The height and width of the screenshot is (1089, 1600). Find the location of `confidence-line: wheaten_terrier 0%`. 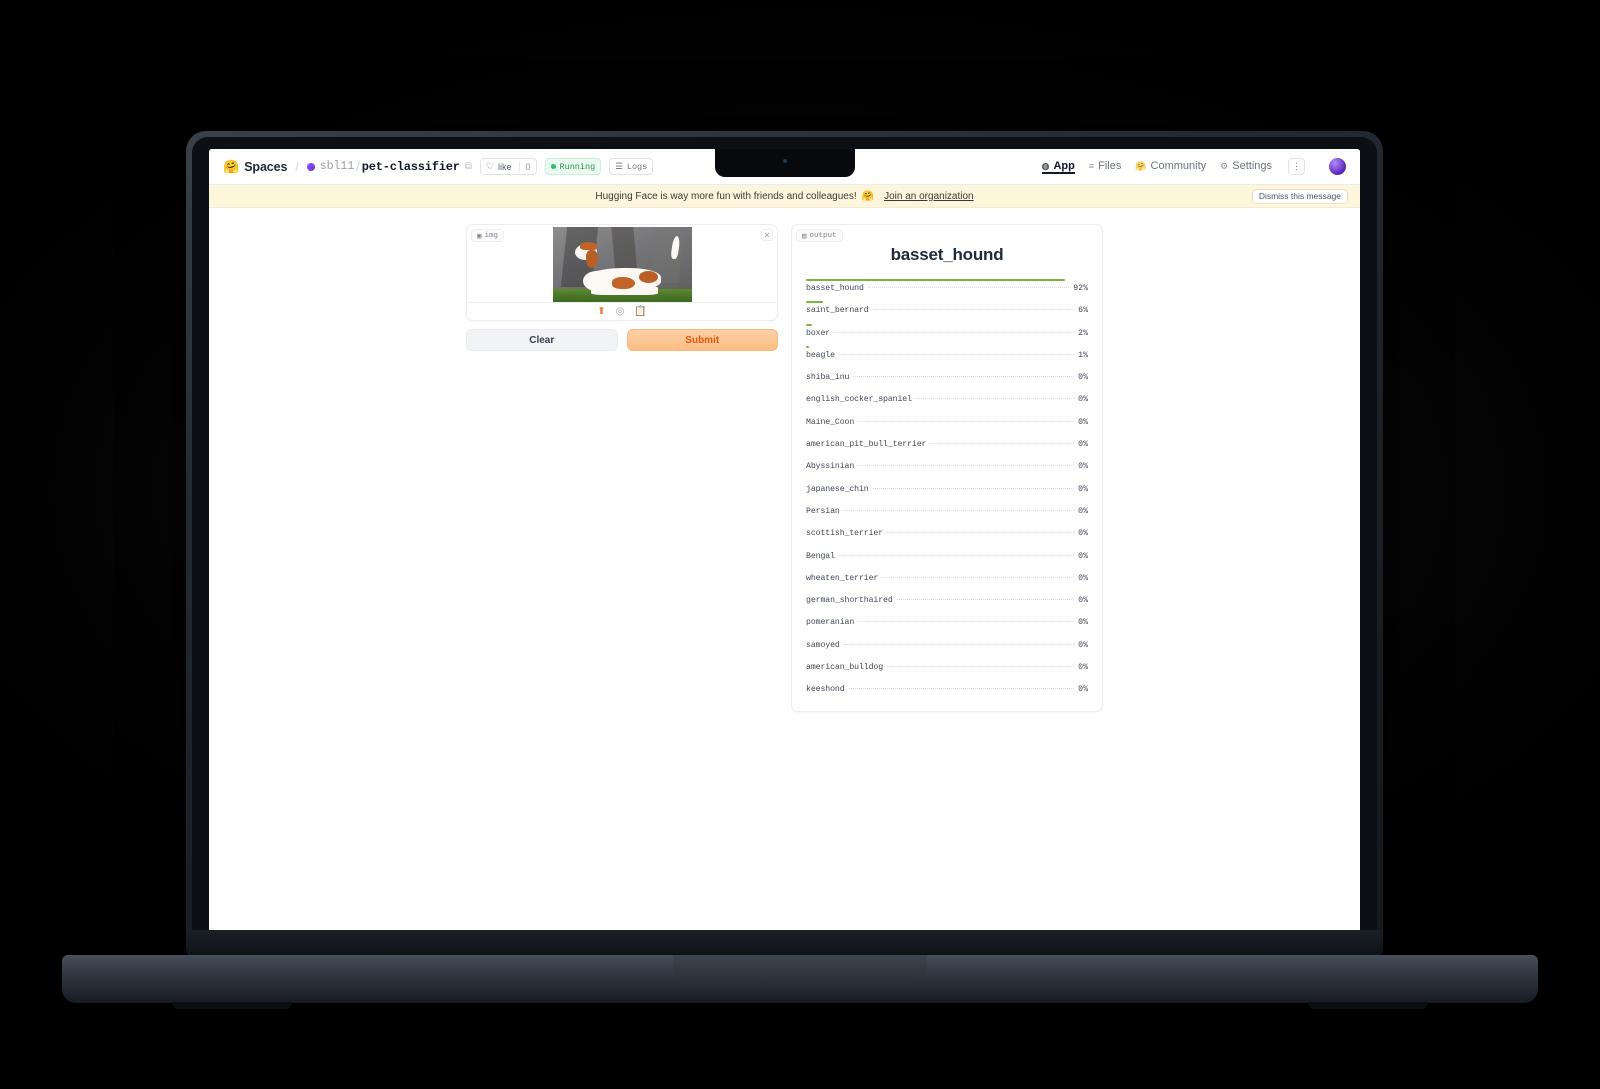

confidence-line: wheaten_terrier 0% is located at coordinates (947, 578).